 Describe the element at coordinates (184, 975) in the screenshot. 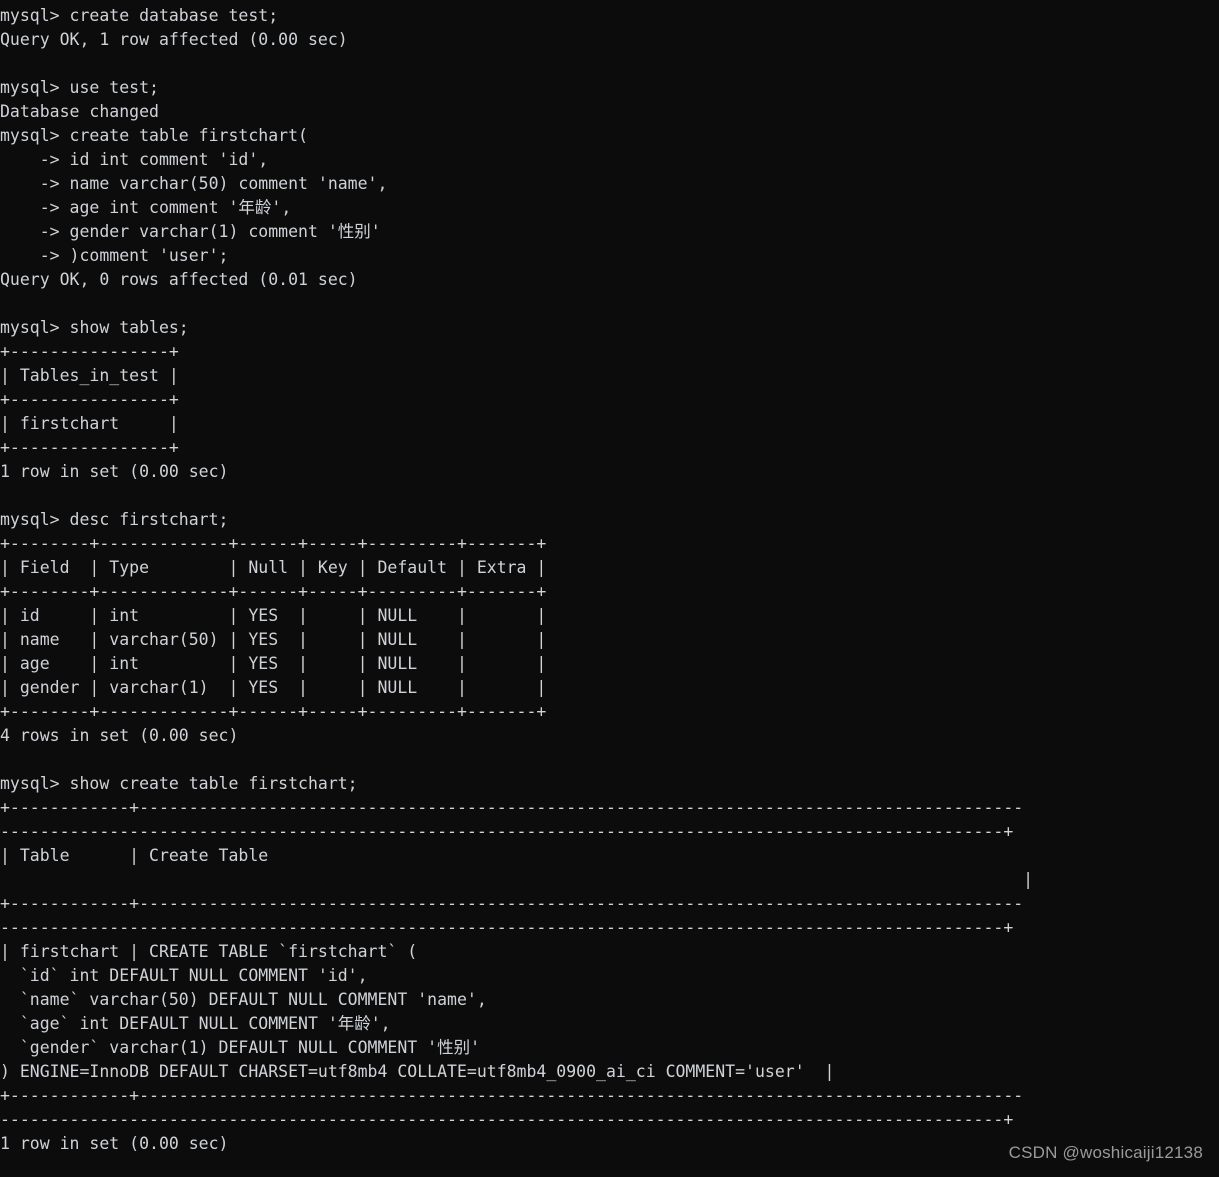

I see `terminal-line: `id` int DEFAULT NULL COMMENT 'id',` at that location.